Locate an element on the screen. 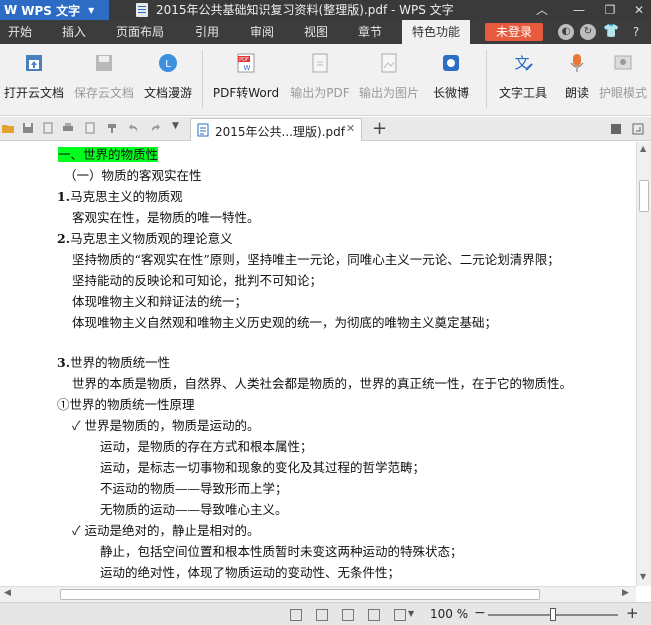 The image size is (651, 625). tab-review: 审阅 is located at coordinates (262, 32).